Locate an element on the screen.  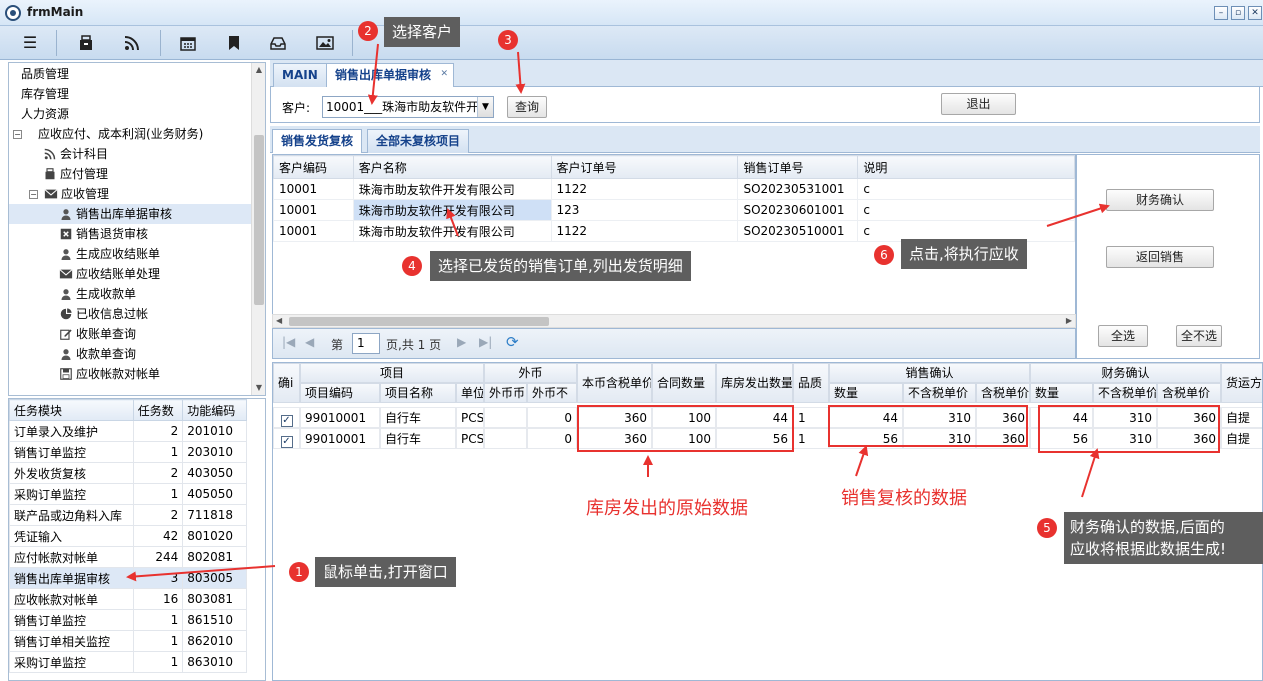
calendar-icon is located at coordinates (188, 43).